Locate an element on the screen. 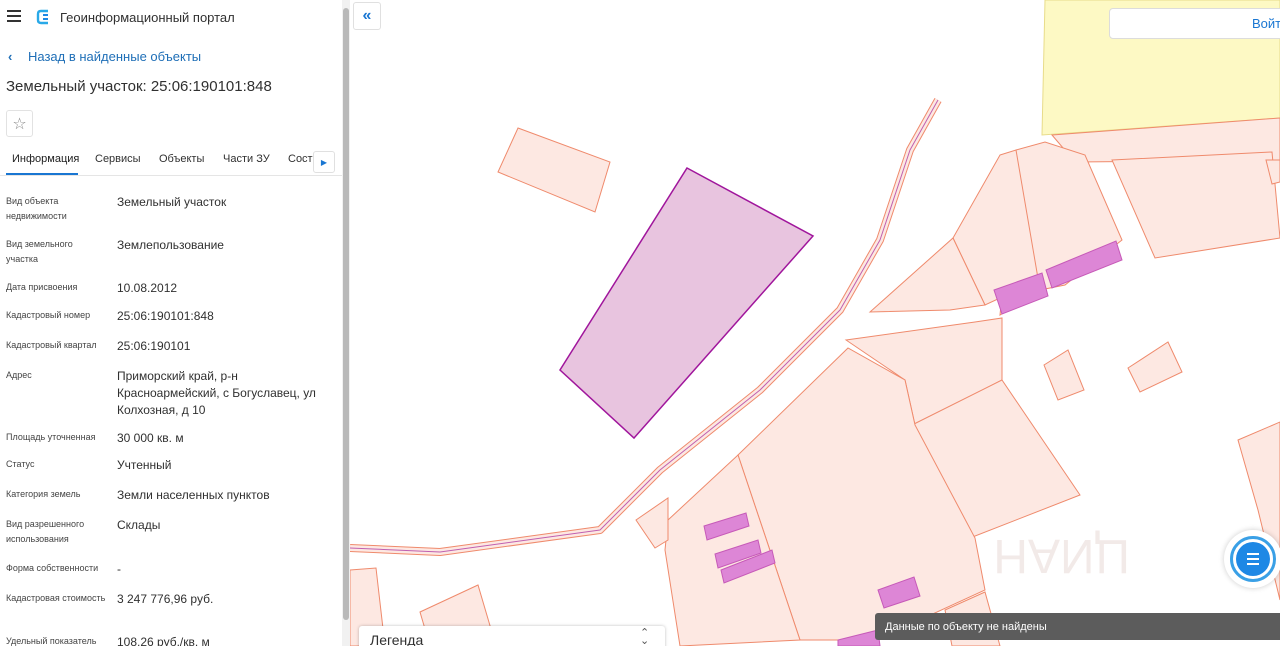 The width and height of the screenshot is (1280, 646). app-title: Геоинформационный портал is located at coordinates (147, 17).